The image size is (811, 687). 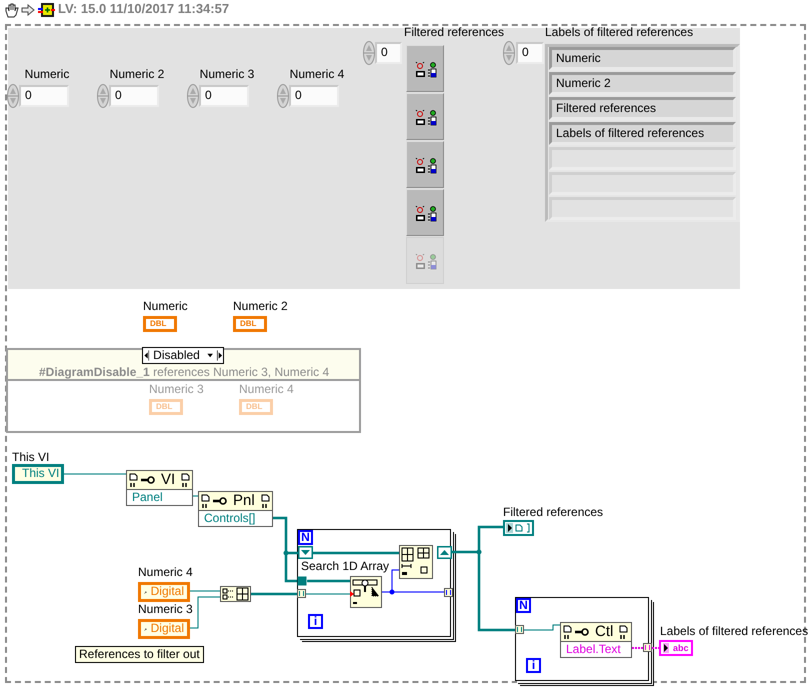 What do you see at coordinates (11, 10) in the screenshot?
I see `hand-icon` at bounding box center [11, 10].